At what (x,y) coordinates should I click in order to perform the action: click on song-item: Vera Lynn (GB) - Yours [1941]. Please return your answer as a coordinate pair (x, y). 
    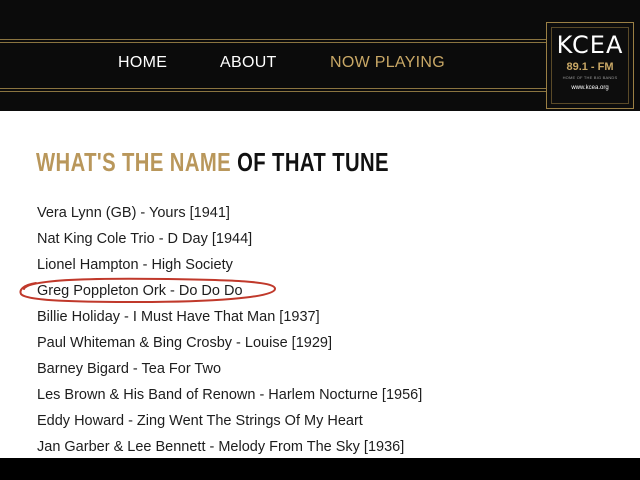
    Looking at the image, I should click on (229, 213).